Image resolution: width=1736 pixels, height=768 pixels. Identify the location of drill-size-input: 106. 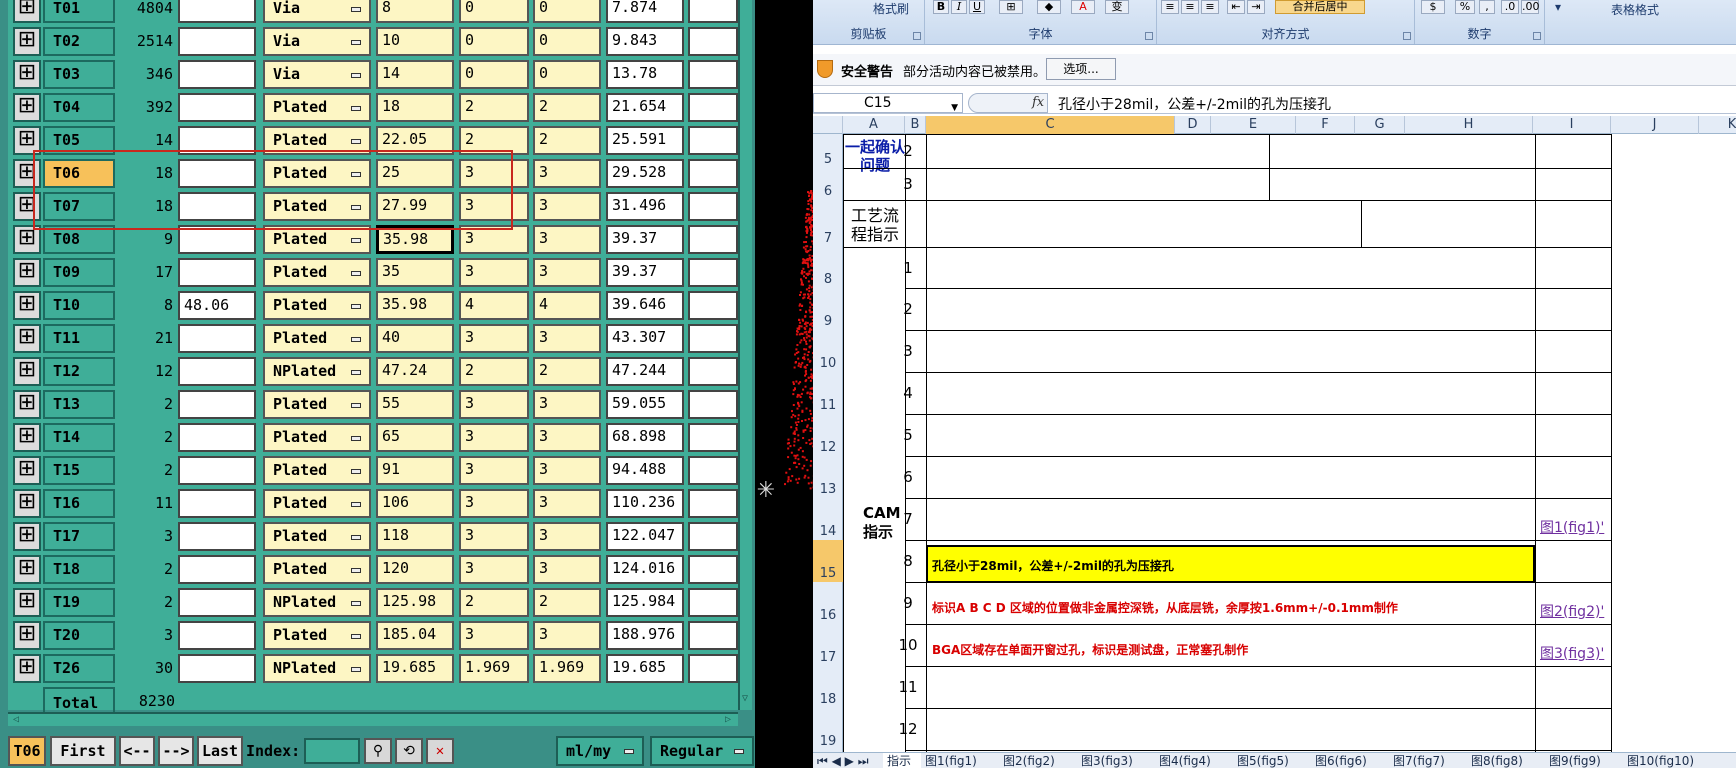
(415, 503).